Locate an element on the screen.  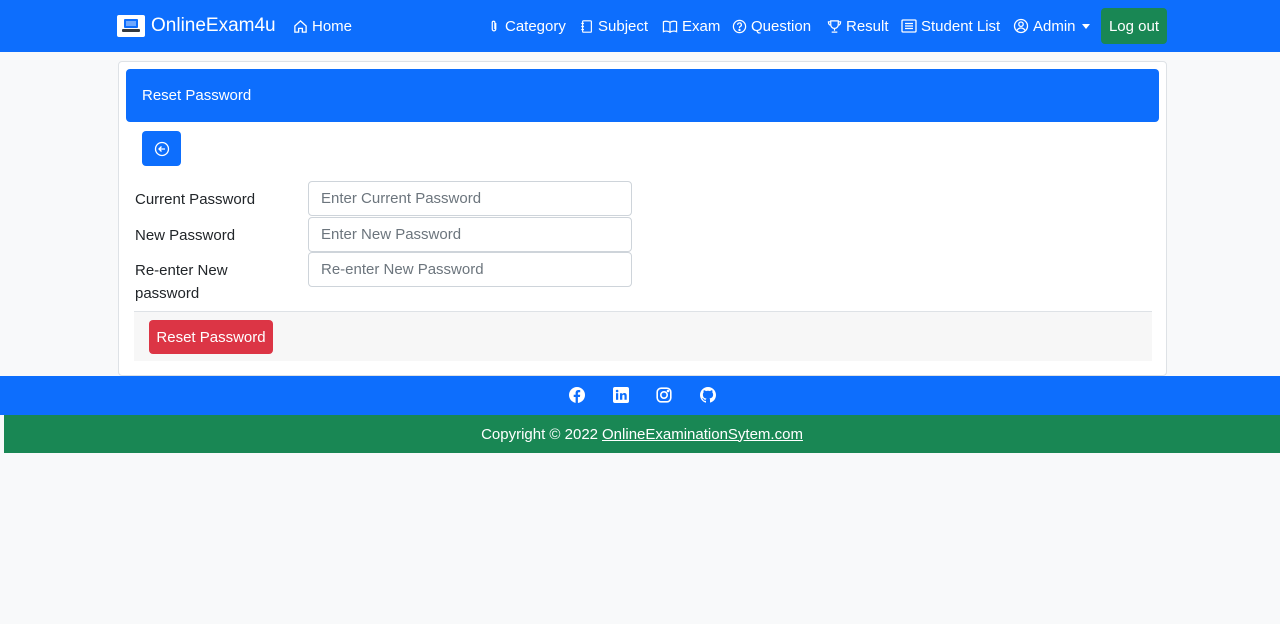
current-password-input is located at coordinates (470, 198).